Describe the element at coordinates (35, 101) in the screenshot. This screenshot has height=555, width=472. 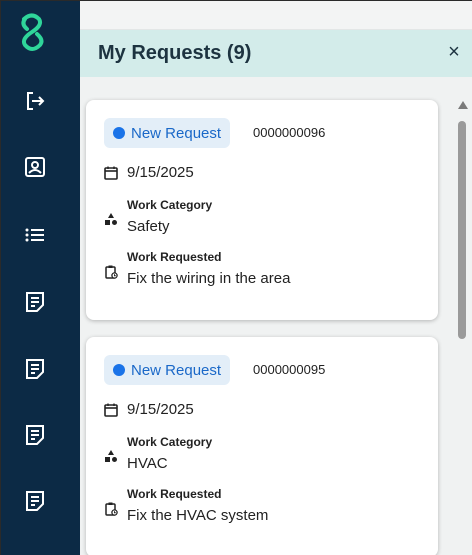
I see `logout-icon` at that location.